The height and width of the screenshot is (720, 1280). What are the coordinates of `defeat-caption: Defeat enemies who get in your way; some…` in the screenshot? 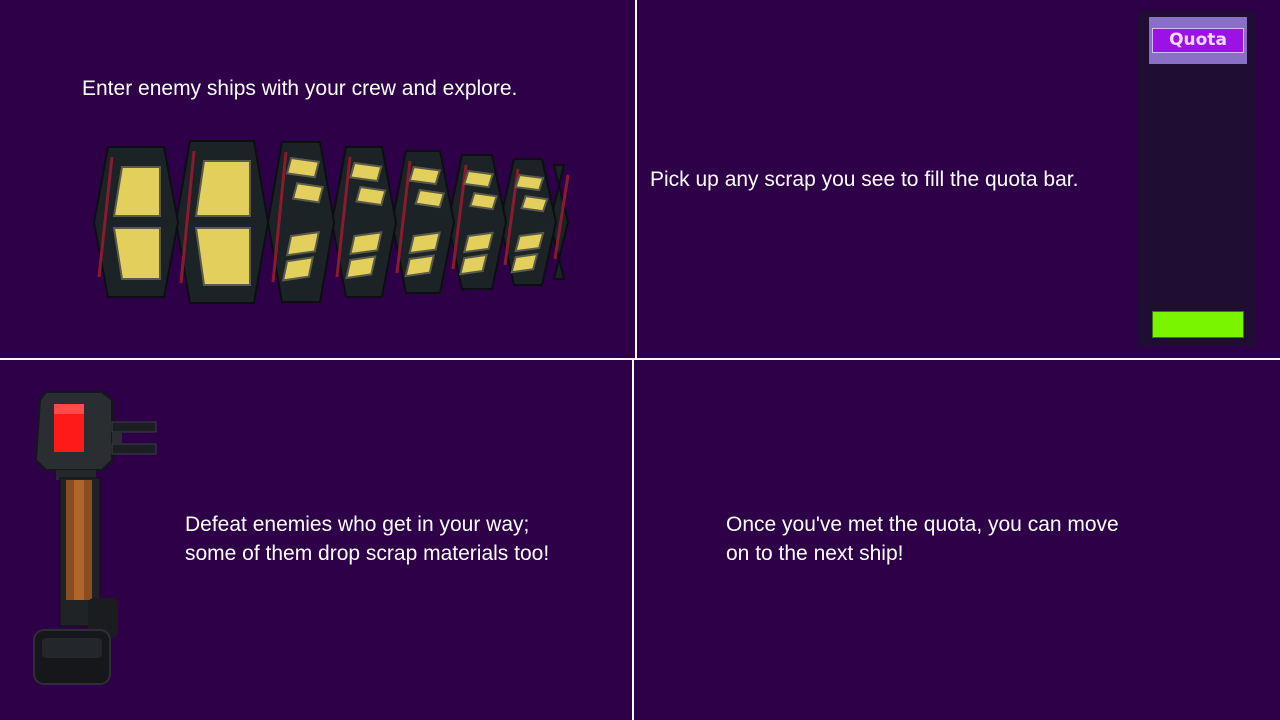 It's located at (367, 539).